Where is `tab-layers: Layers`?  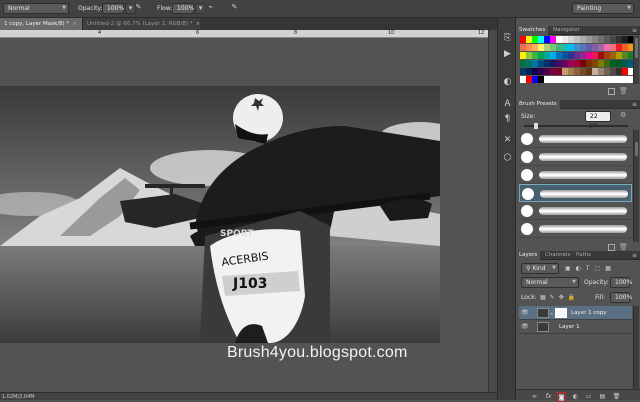
tab-layers: Layers is located at coordinates (528, 255).